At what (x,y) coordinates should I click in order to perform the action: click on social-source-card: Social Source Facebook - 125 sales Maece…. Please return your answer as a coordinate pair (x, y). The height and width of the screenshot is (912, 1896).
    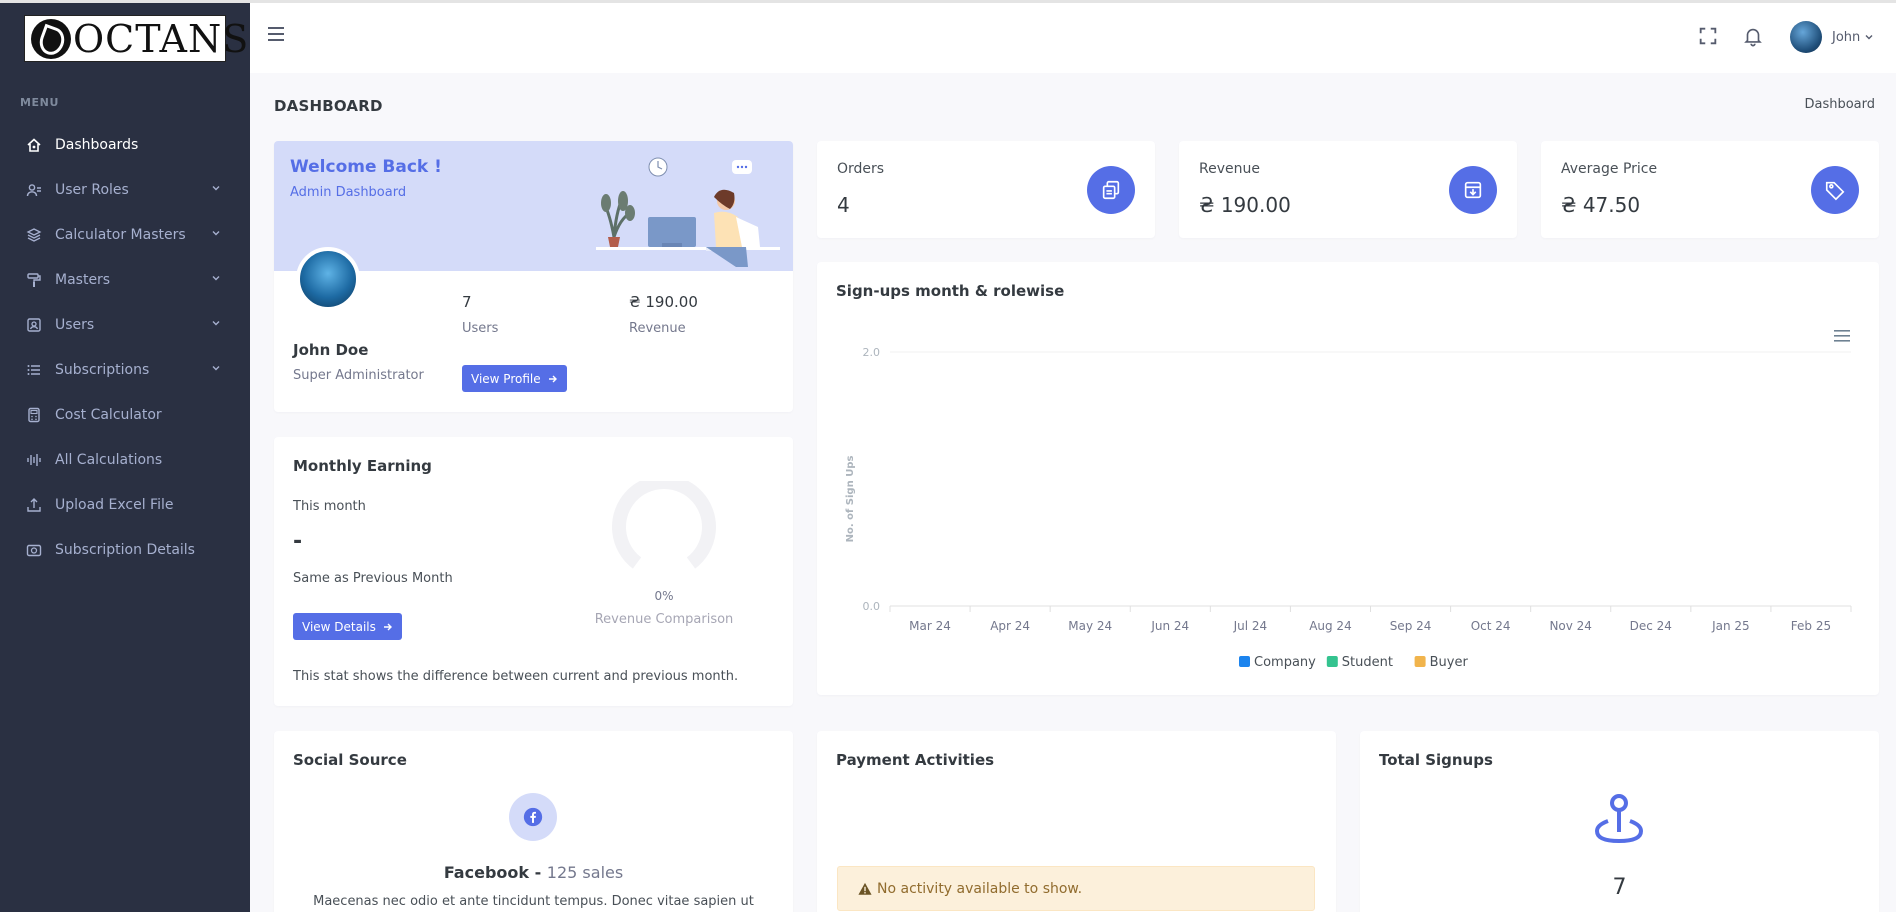
    Looking at the image, I should click on (533, 821).